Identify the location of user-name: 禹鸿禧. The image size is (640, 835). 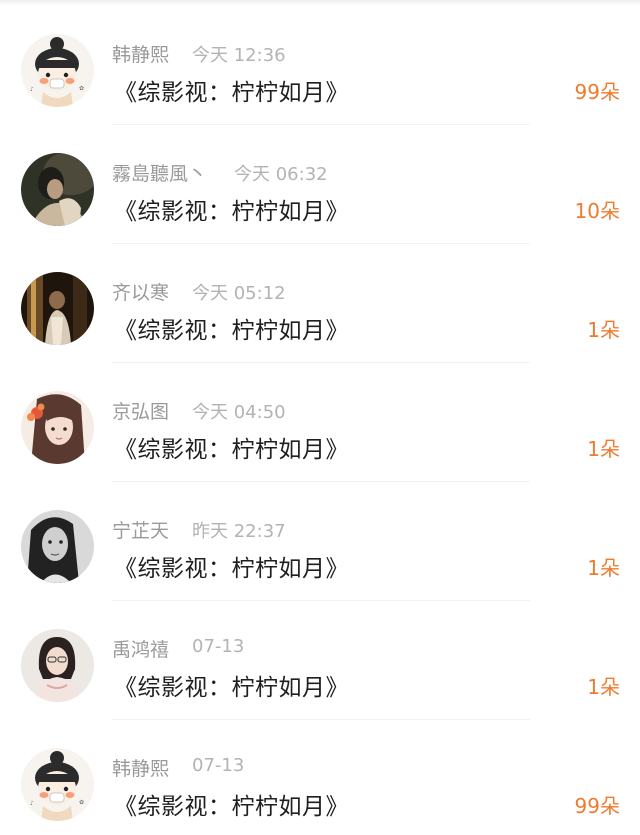
(140, 648).